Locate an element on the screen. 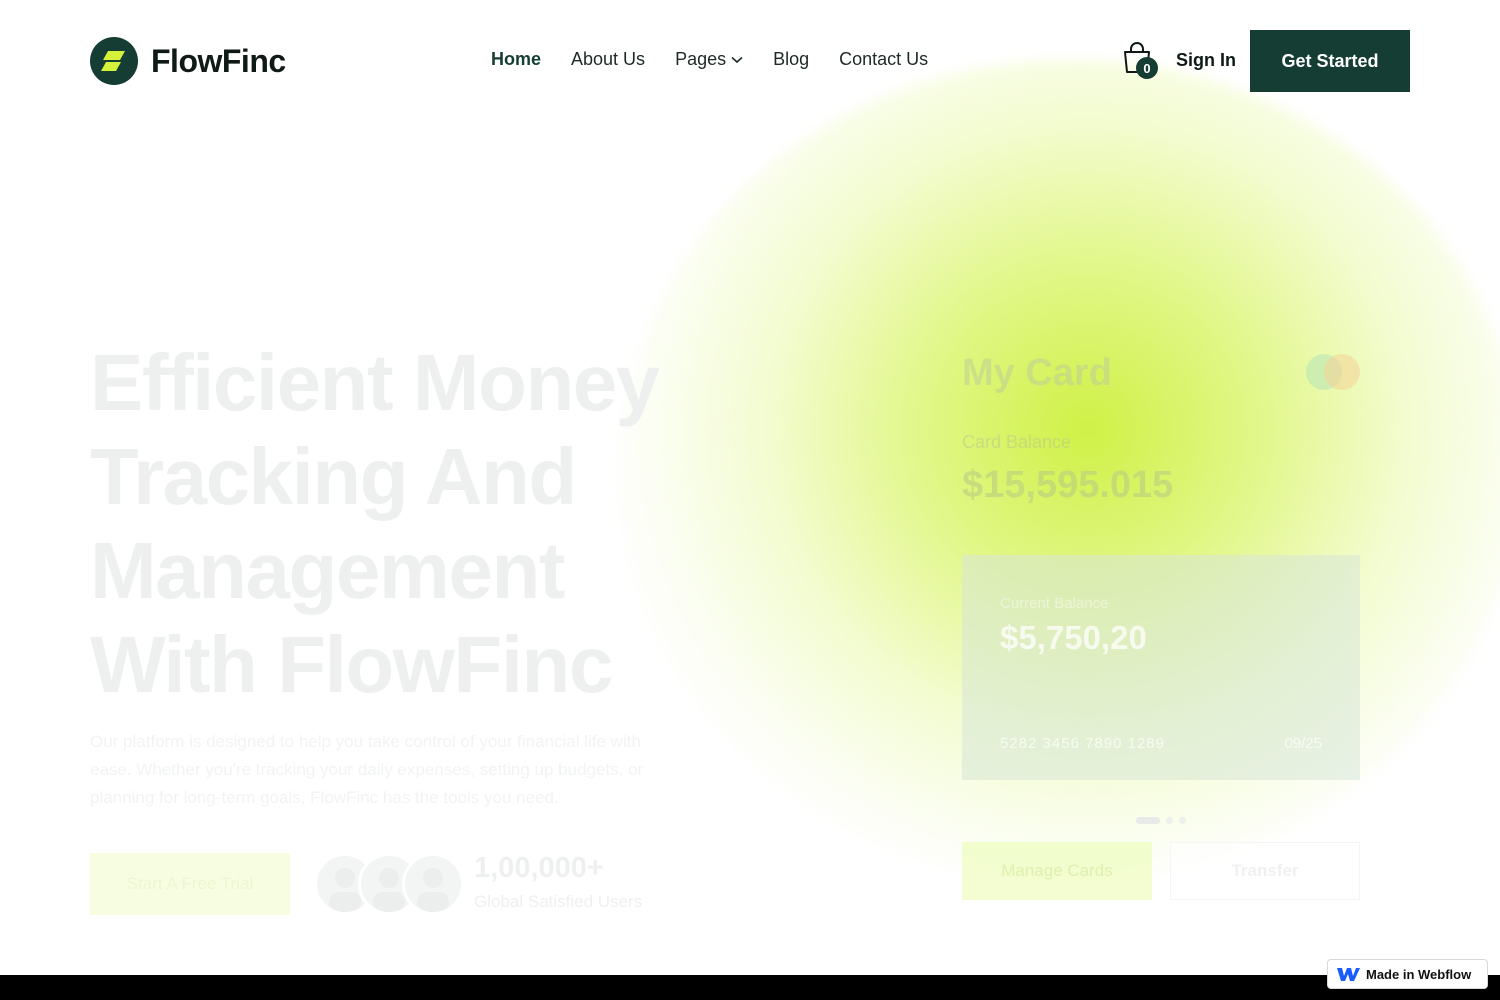 This screenshot has width=1500, height=1000. cart-button: 0 is located at coordinates (1142, 61).